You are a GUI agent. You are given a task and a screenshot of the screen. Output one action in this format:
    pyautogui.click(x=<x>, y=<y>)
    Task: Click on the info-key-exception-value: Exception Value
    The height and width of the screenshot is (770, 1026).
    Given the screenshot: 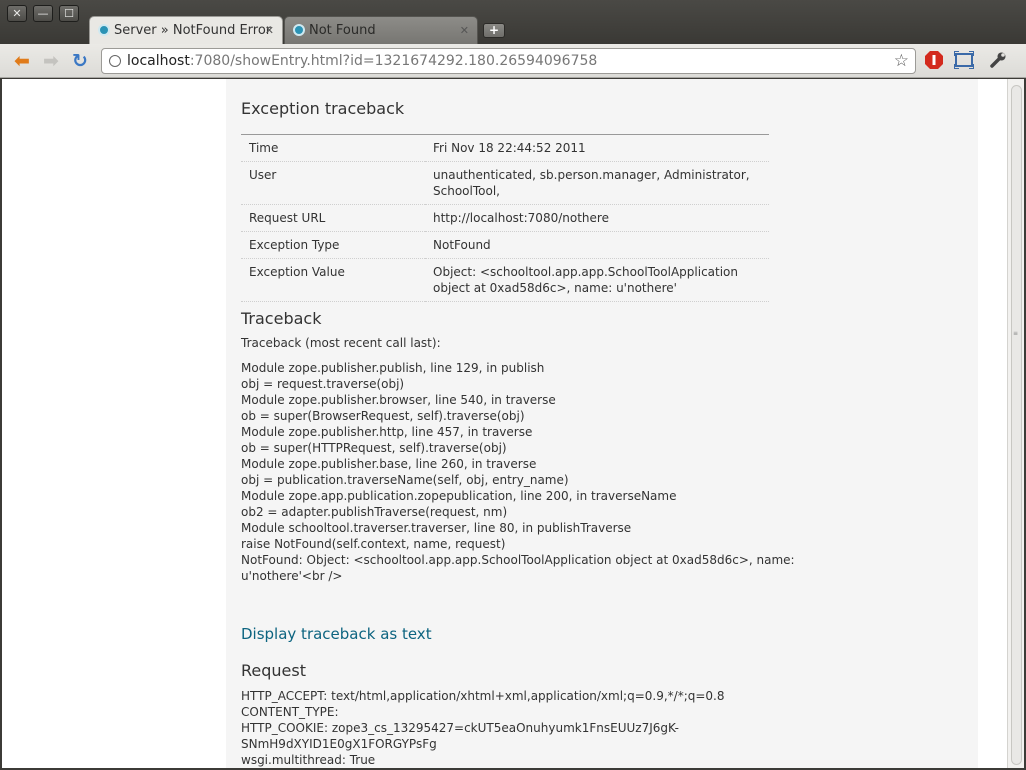 What is the action you would take?
    pyautogui.click(x=333, y=280)
    